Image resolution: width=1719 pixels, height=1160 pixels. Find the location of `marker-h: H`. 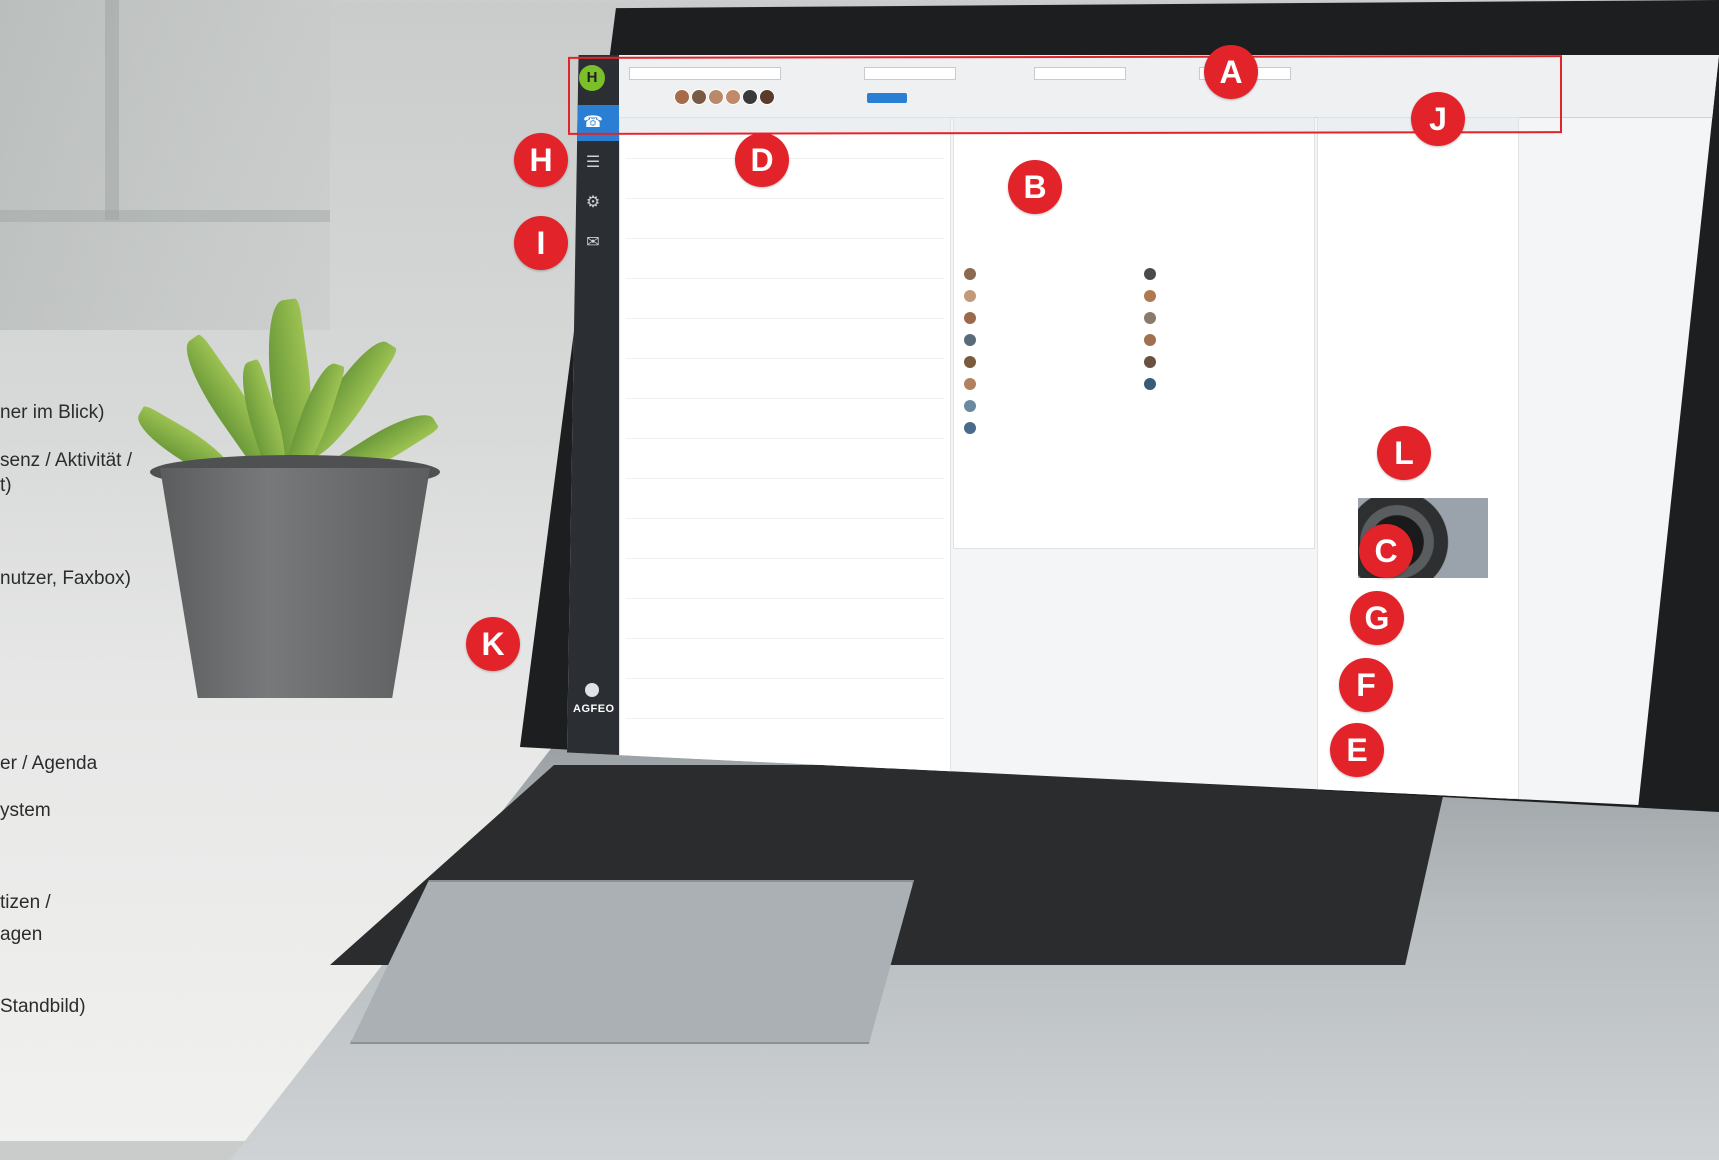

marker-h: H is located at coordinates (541, 160).